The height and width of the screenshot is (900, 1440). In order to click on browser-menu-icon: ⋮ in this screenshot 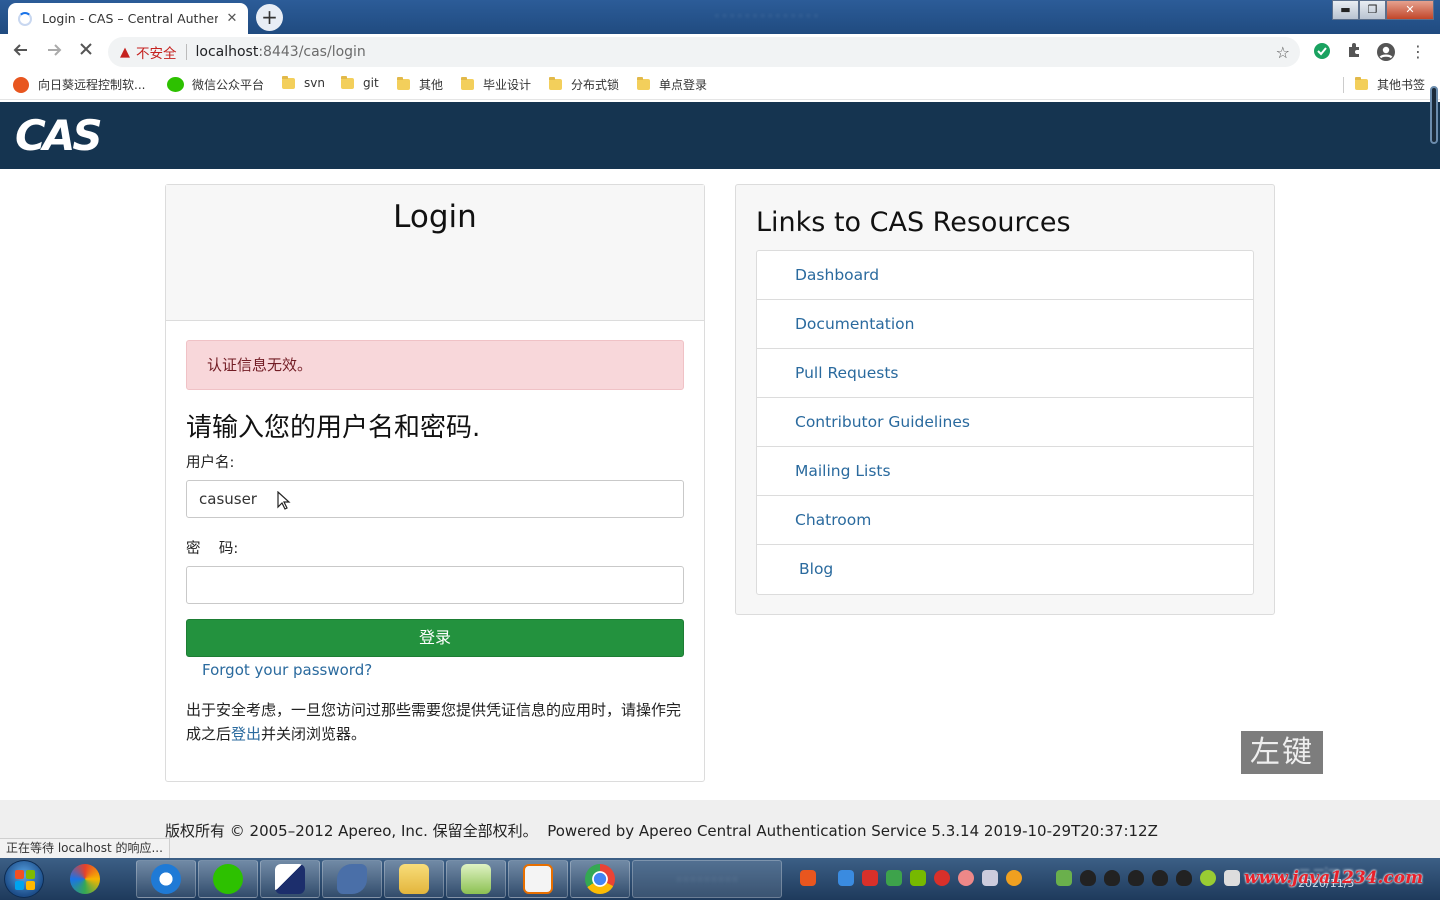, I will do `click(1418, 52)`.